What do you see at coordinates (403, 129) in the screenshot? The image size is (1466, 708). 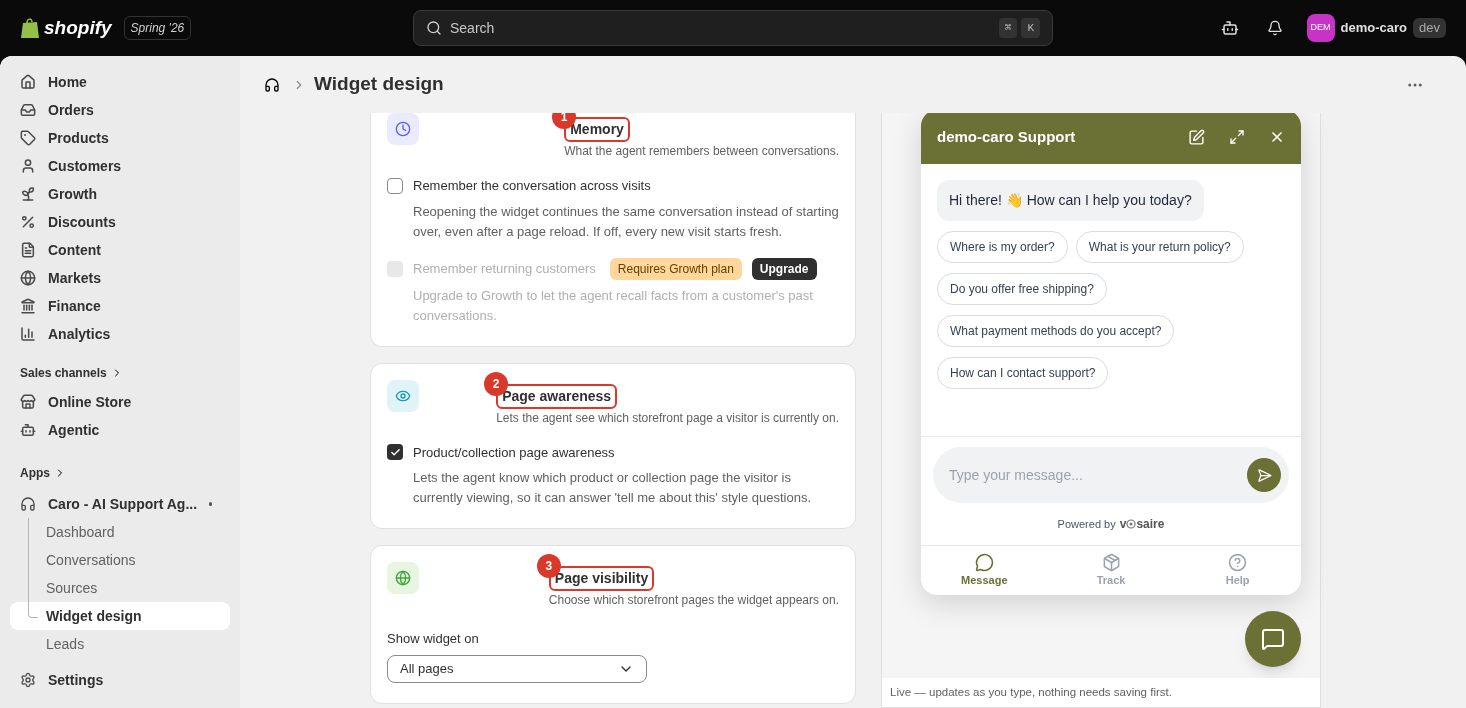 I see `clock-icon` at bounding box center [403, 129].